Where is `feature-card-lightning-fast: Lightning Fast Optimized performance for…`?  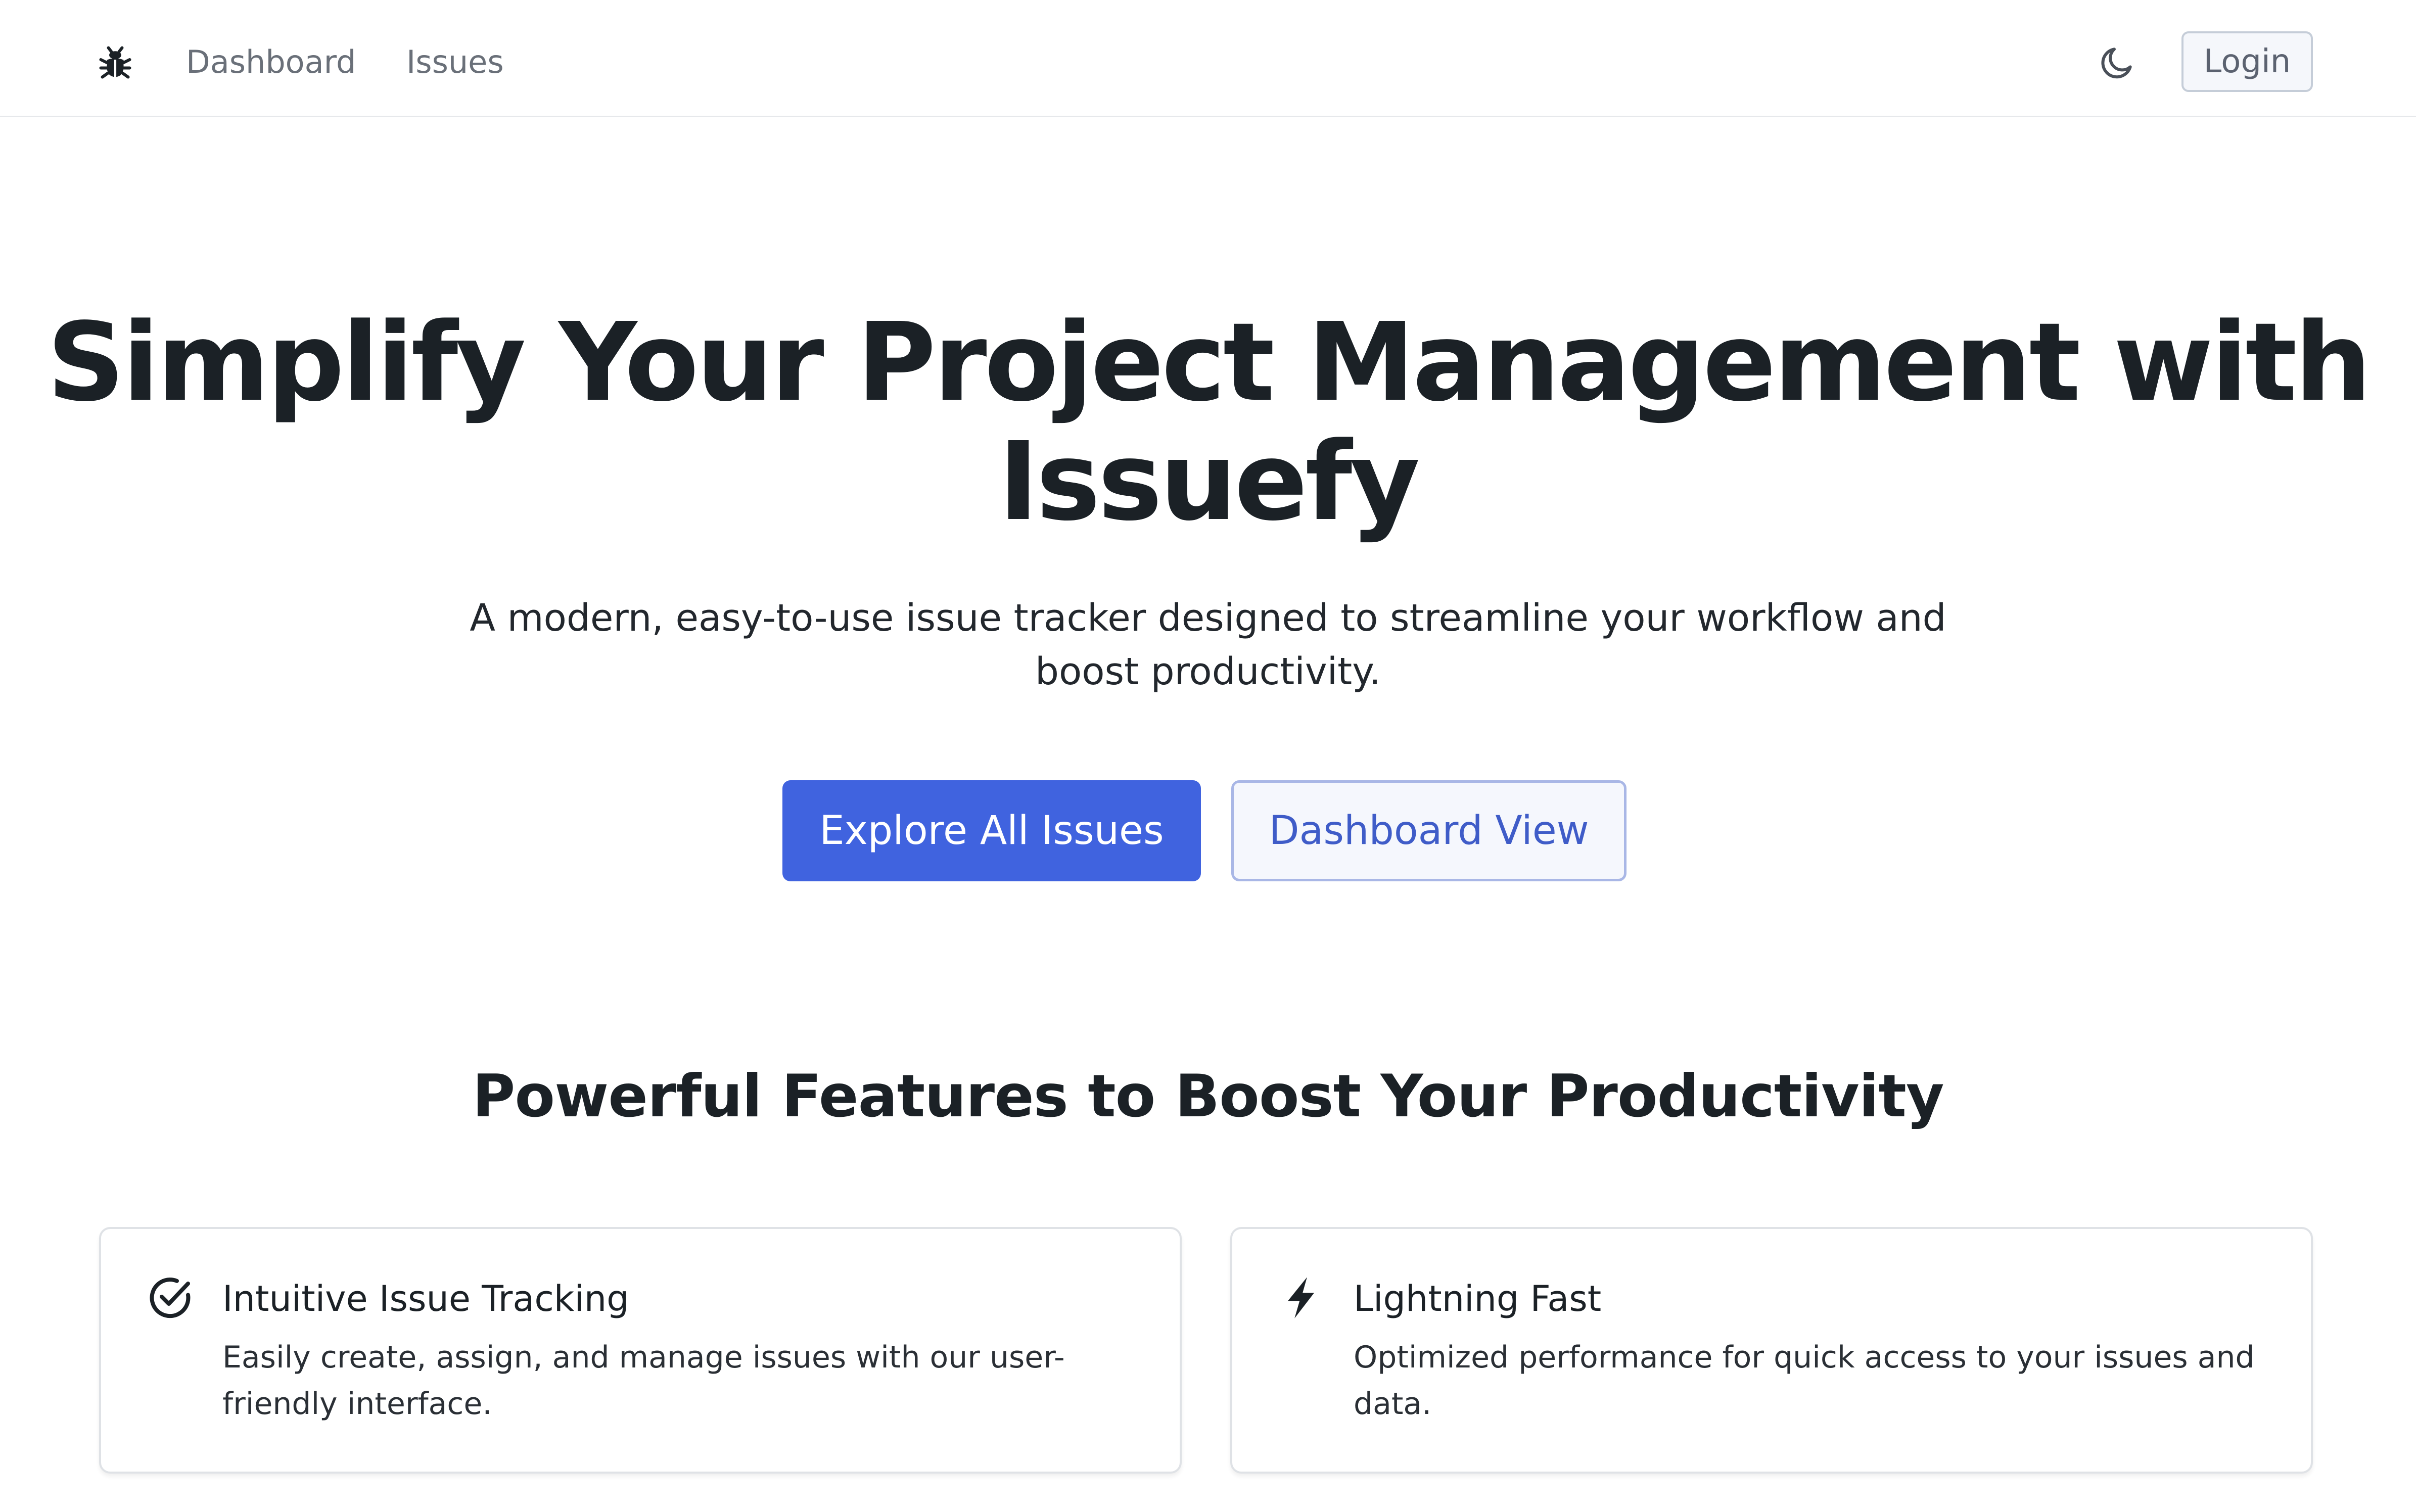 feature-card-lightning-fast: Lightning Fast Optimized performance for… is located at coordinates (1771, 1350).